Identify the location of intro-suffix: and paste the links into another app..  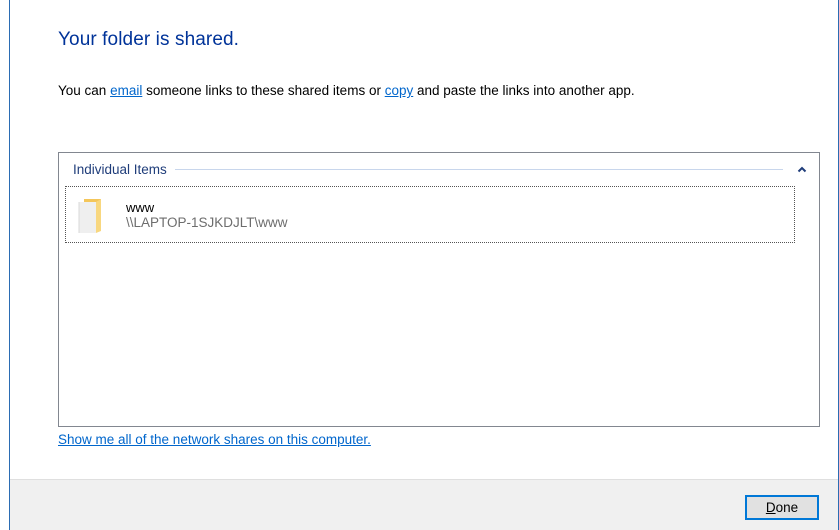
(524, 90).